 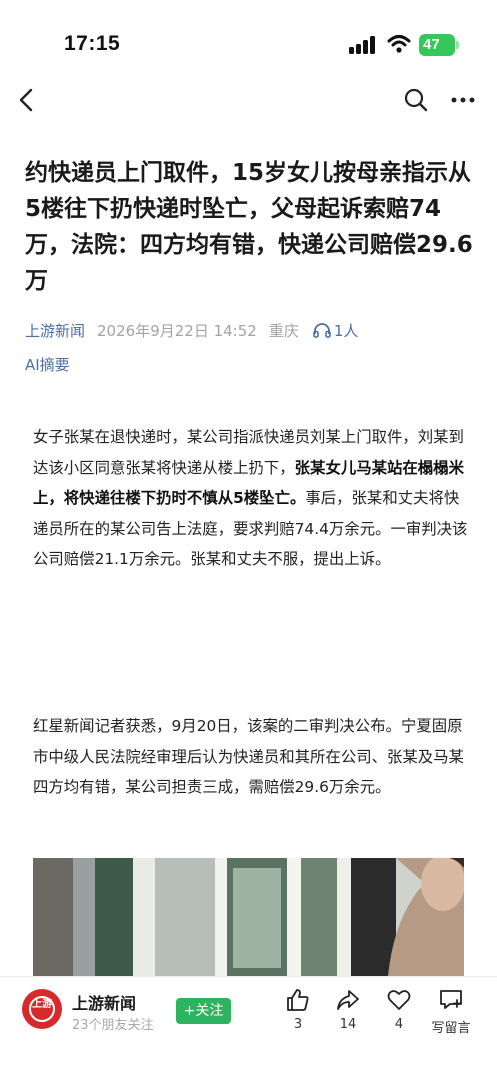 I want to click on battery-icon: 47, so click(x=439, y=45).